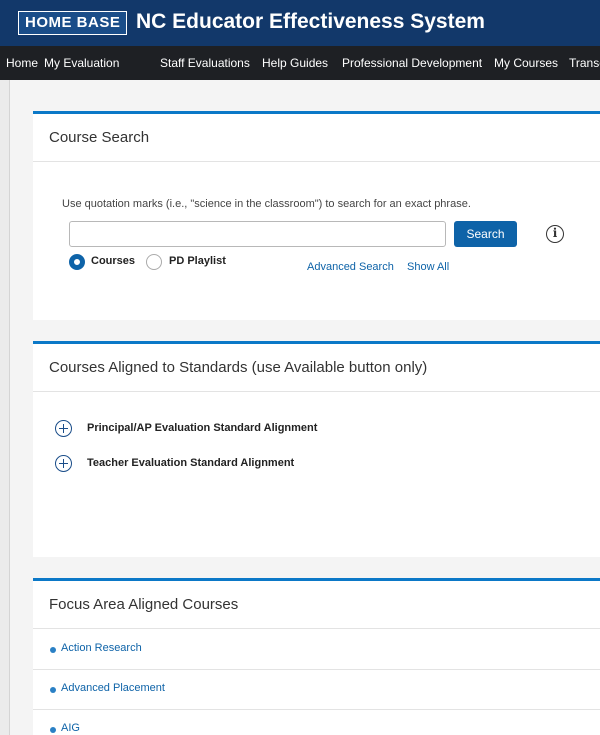  Describe the element at coordinates (197, 261) in the screenshot. I see `pd-playlist-radio-label: PD Playlist` at that location.